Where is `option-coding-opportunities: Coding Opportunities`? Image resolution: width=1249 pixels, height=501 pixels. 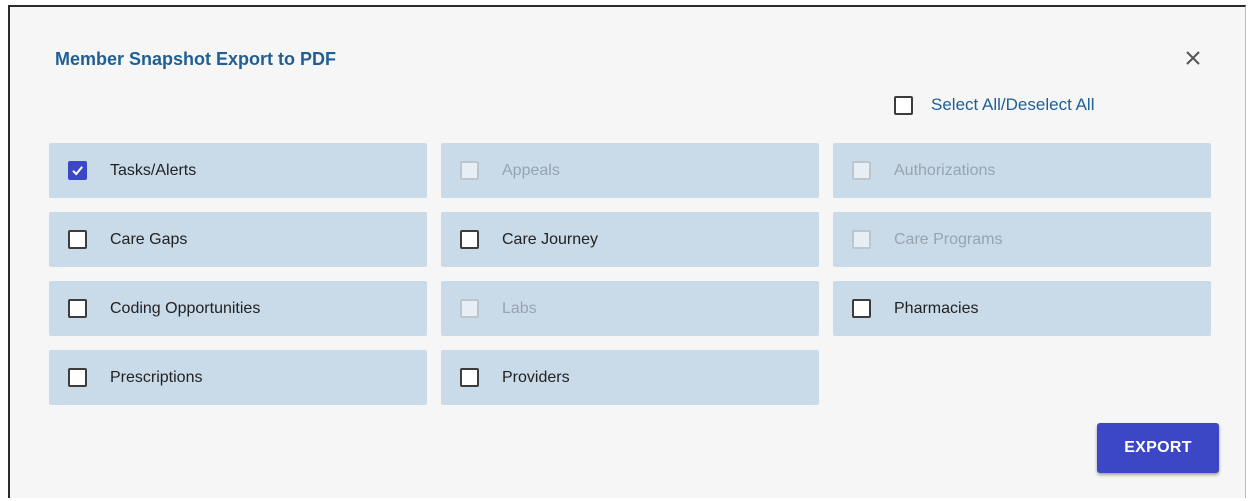 option-coding-opportunities: Coding Opportunities is located at coordinates (238, 308).